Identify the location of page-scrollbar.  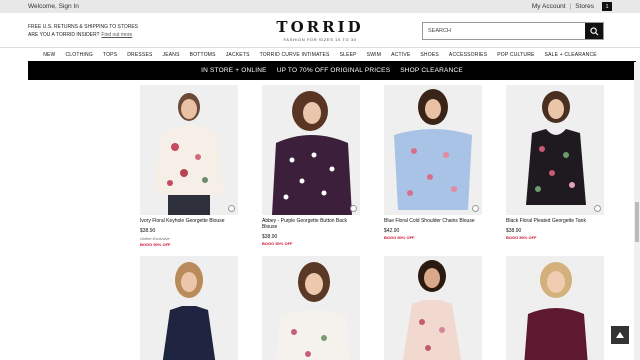
(637, 211).